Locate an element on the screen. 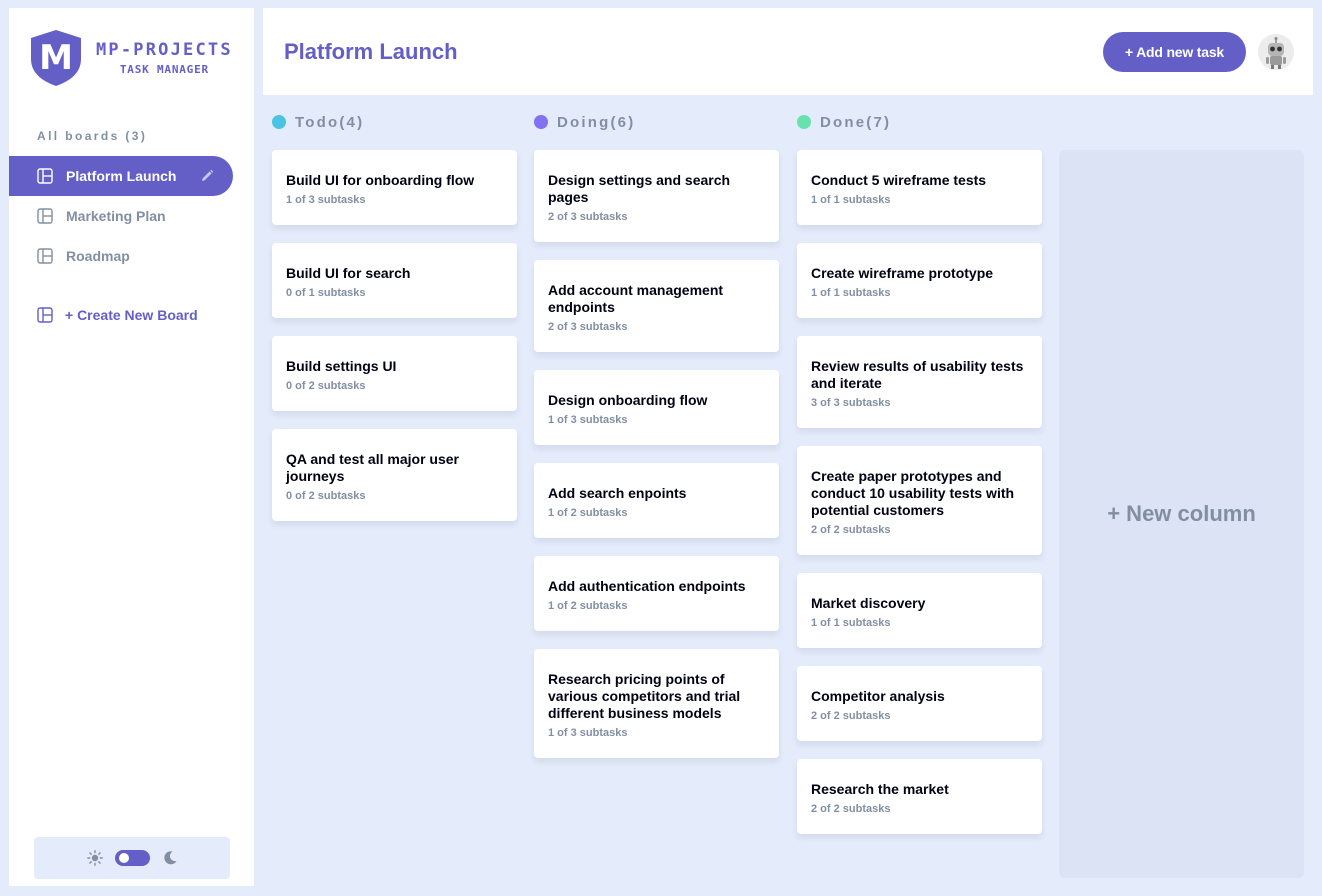 The image size is (1322, 896). task-title: Design onboarding flow is located at coordinates (628, 400).